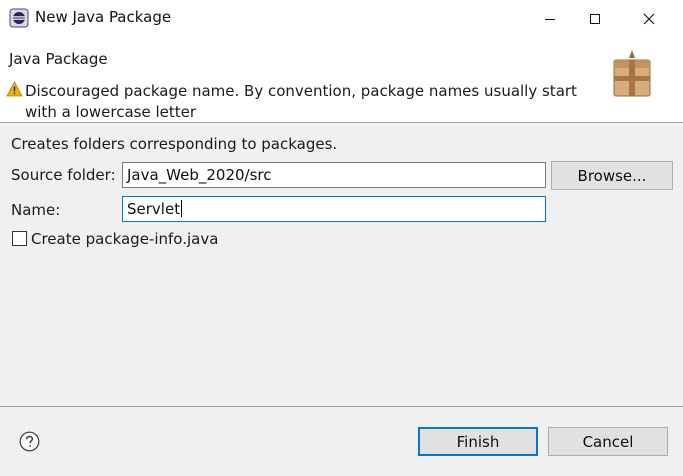 This screenshot has width=683, height=476. I want to click on footer-separator, so click(341, 406).